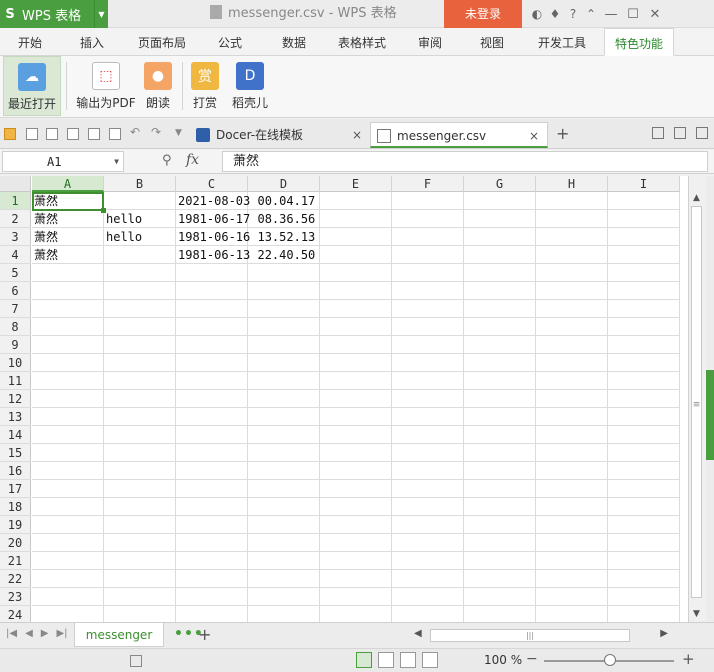 The height and width of the screenshot is (672, 714). Describe the element at coordinates (140, 579) in the screenshot. I see `cell-b22` at that location.